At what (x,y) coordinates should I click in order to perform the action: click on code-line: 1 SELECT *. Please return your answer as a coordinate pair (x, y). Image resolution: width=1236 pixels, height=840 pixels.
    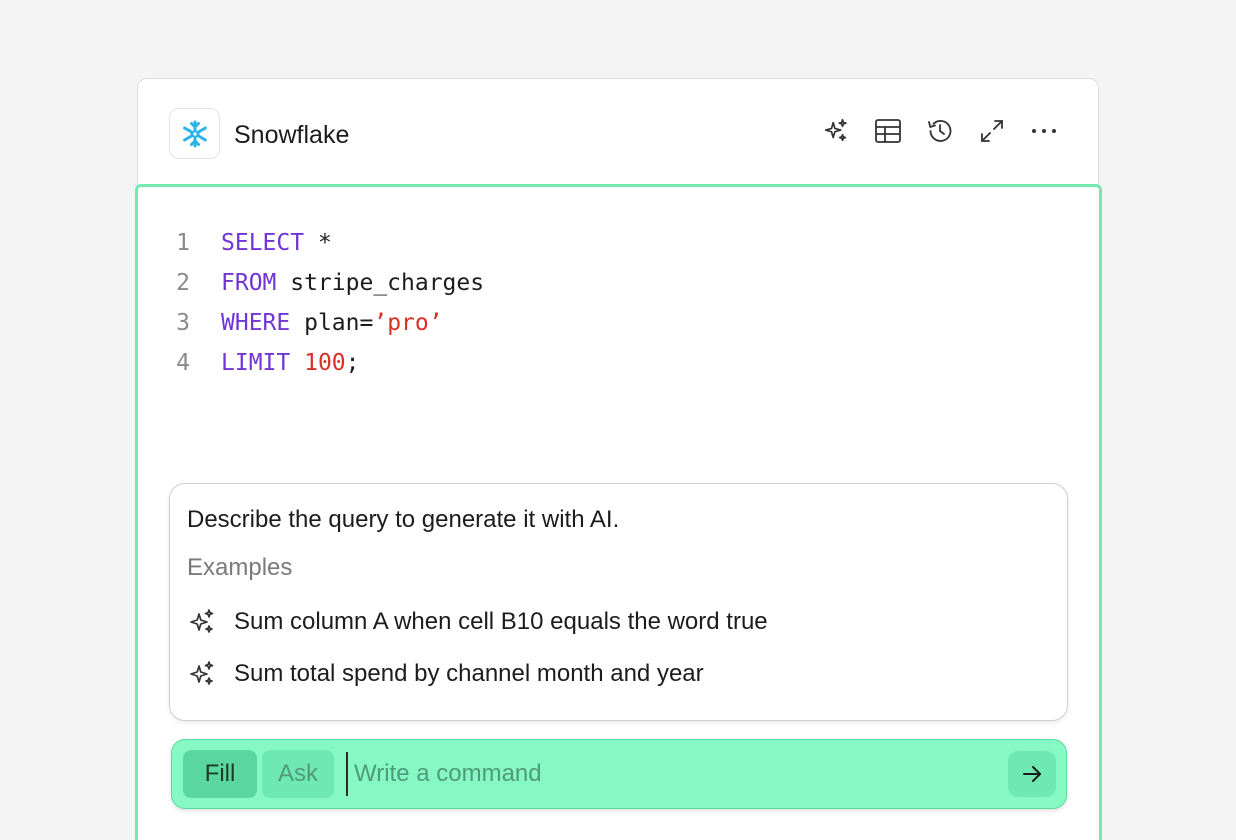
    Looking at the image, I should click on (311, 243).